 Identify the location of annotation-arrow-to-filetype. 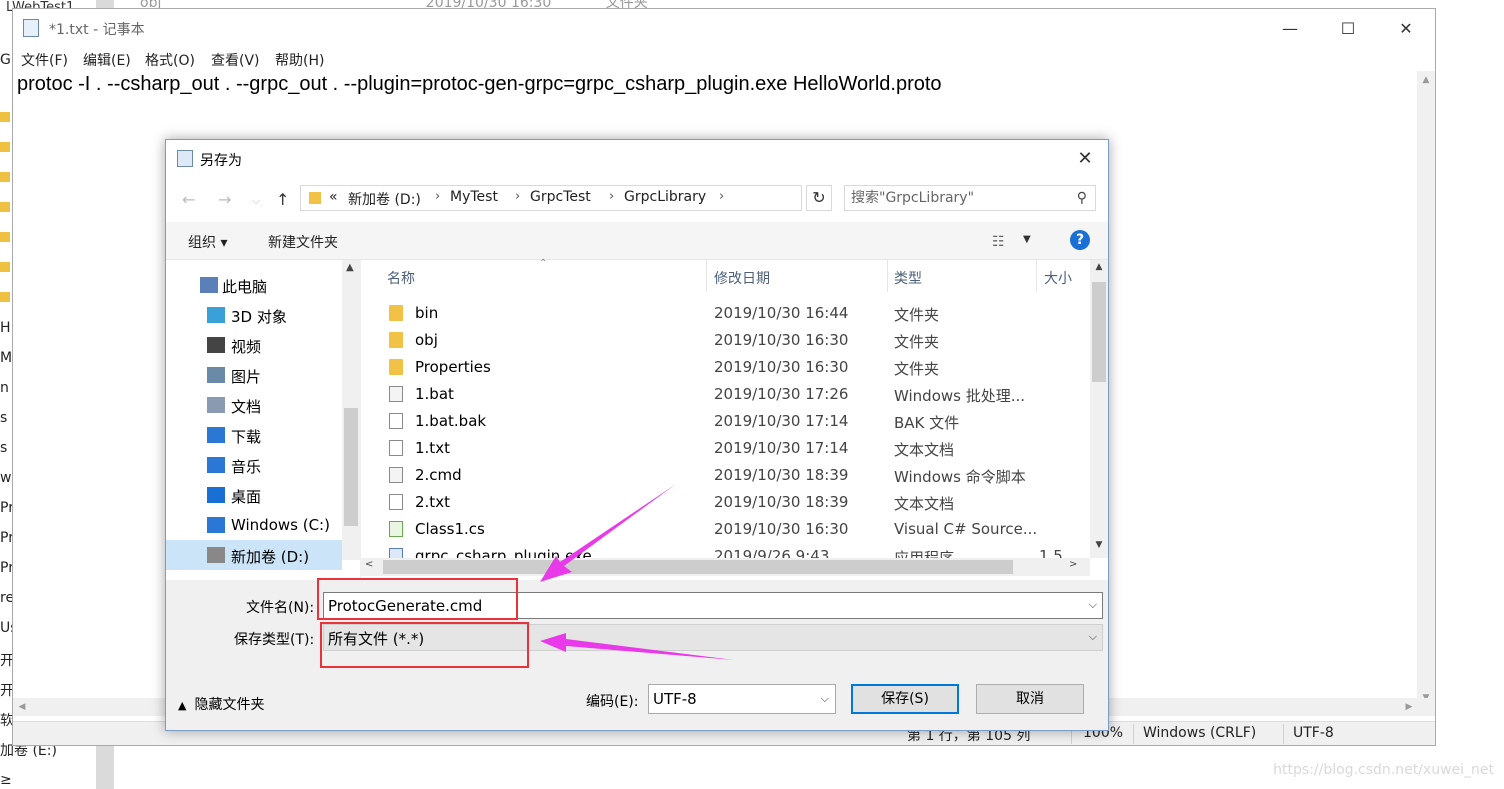
(637, 646).